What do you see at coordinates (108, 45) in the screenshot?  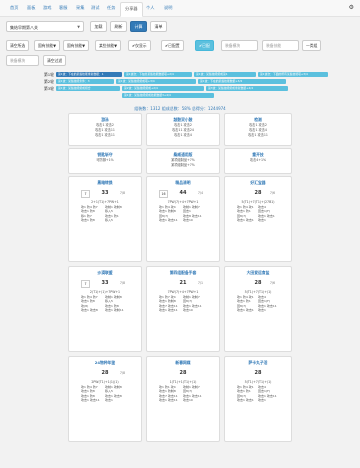 I see `filter-dropdown: 某些技能▼` at bounding box center [108, 45].